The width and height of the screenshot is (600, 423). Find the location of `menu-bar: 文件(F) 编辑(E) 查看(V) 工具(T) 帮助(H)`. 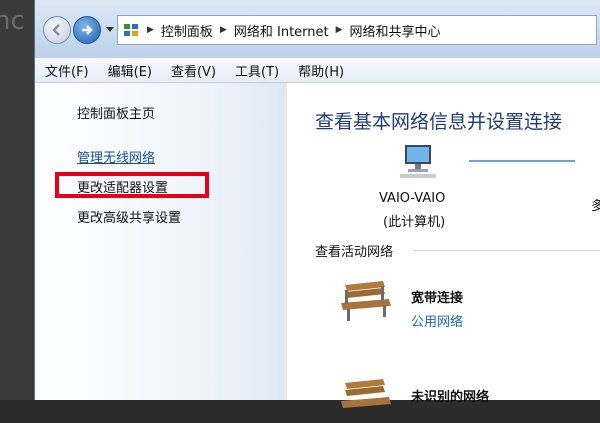

menu-bar: 文件(F) 编辑(E) 查看(V) 工具(T) 帮助(H) is located at coordinates (317, 70).